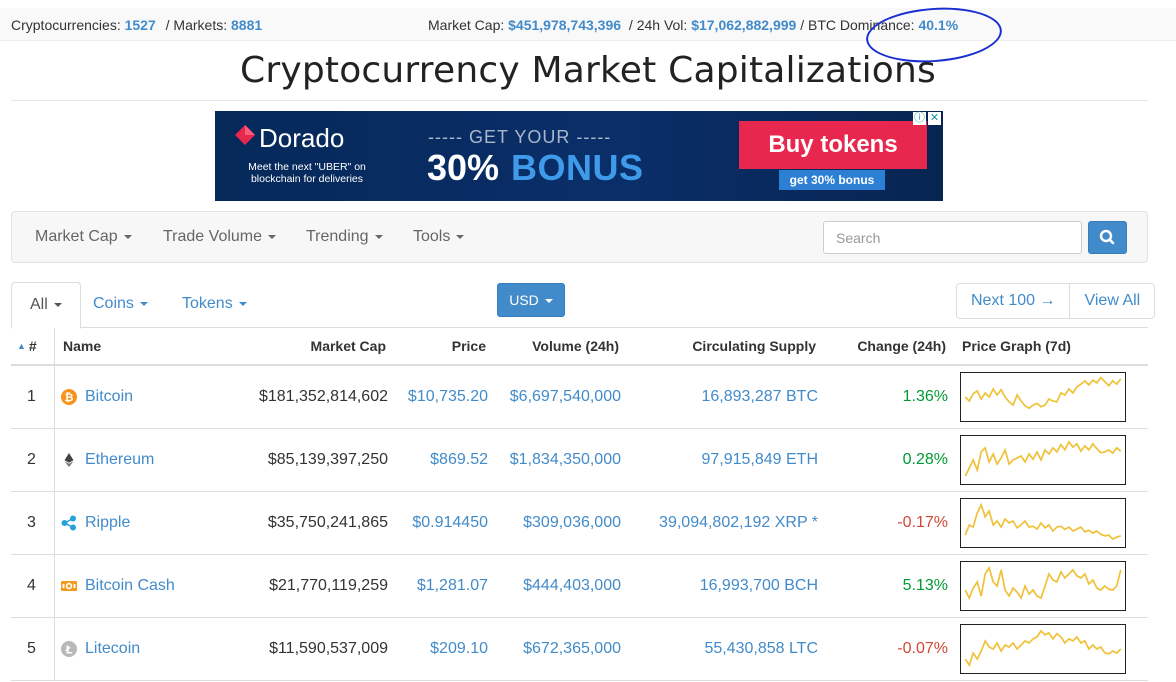  Describe the element at coordinates (564, 25) in the screenshot. I see `market-cap-link: $451,978,743,396` at that location.